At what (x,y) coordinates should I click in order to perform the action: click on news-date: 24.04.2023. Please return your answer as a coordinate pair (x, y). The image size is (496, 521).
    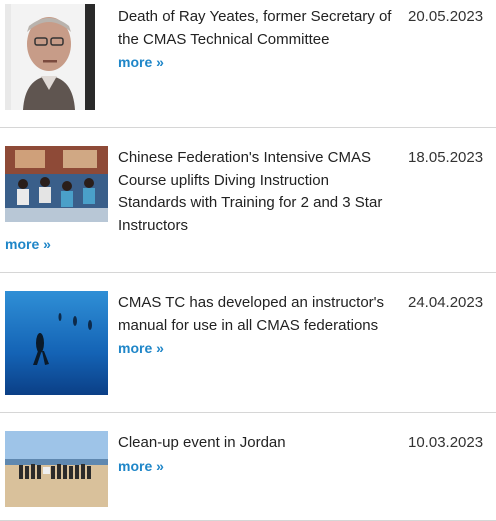
    Looking at the image, I should click on (446, 302).